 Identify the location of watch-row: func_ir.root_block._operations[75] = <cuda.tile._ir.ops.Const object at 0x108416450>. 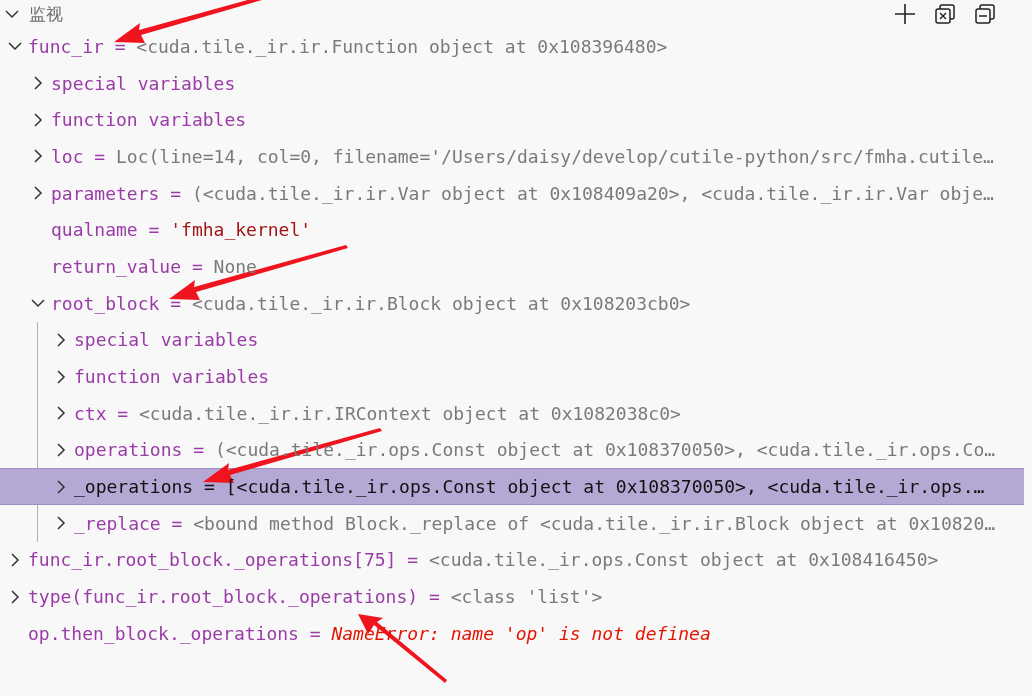
(512, 560).